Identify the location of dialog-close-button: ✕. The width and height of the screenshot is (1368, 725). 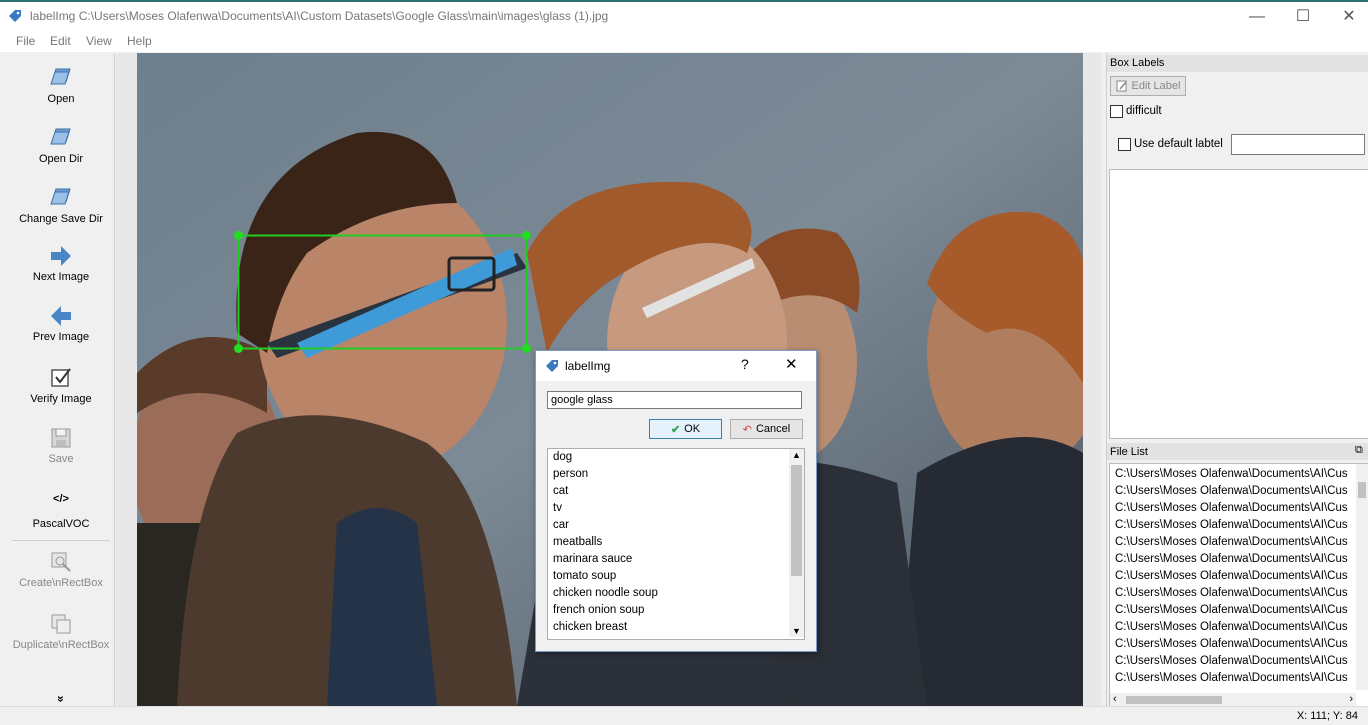
(791, 364).